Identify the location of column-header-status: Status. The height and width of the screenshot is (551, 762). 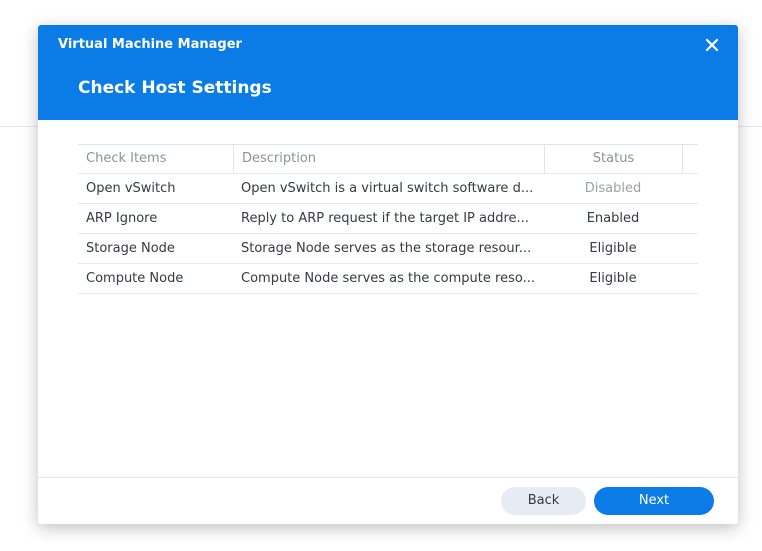
(613, 159).